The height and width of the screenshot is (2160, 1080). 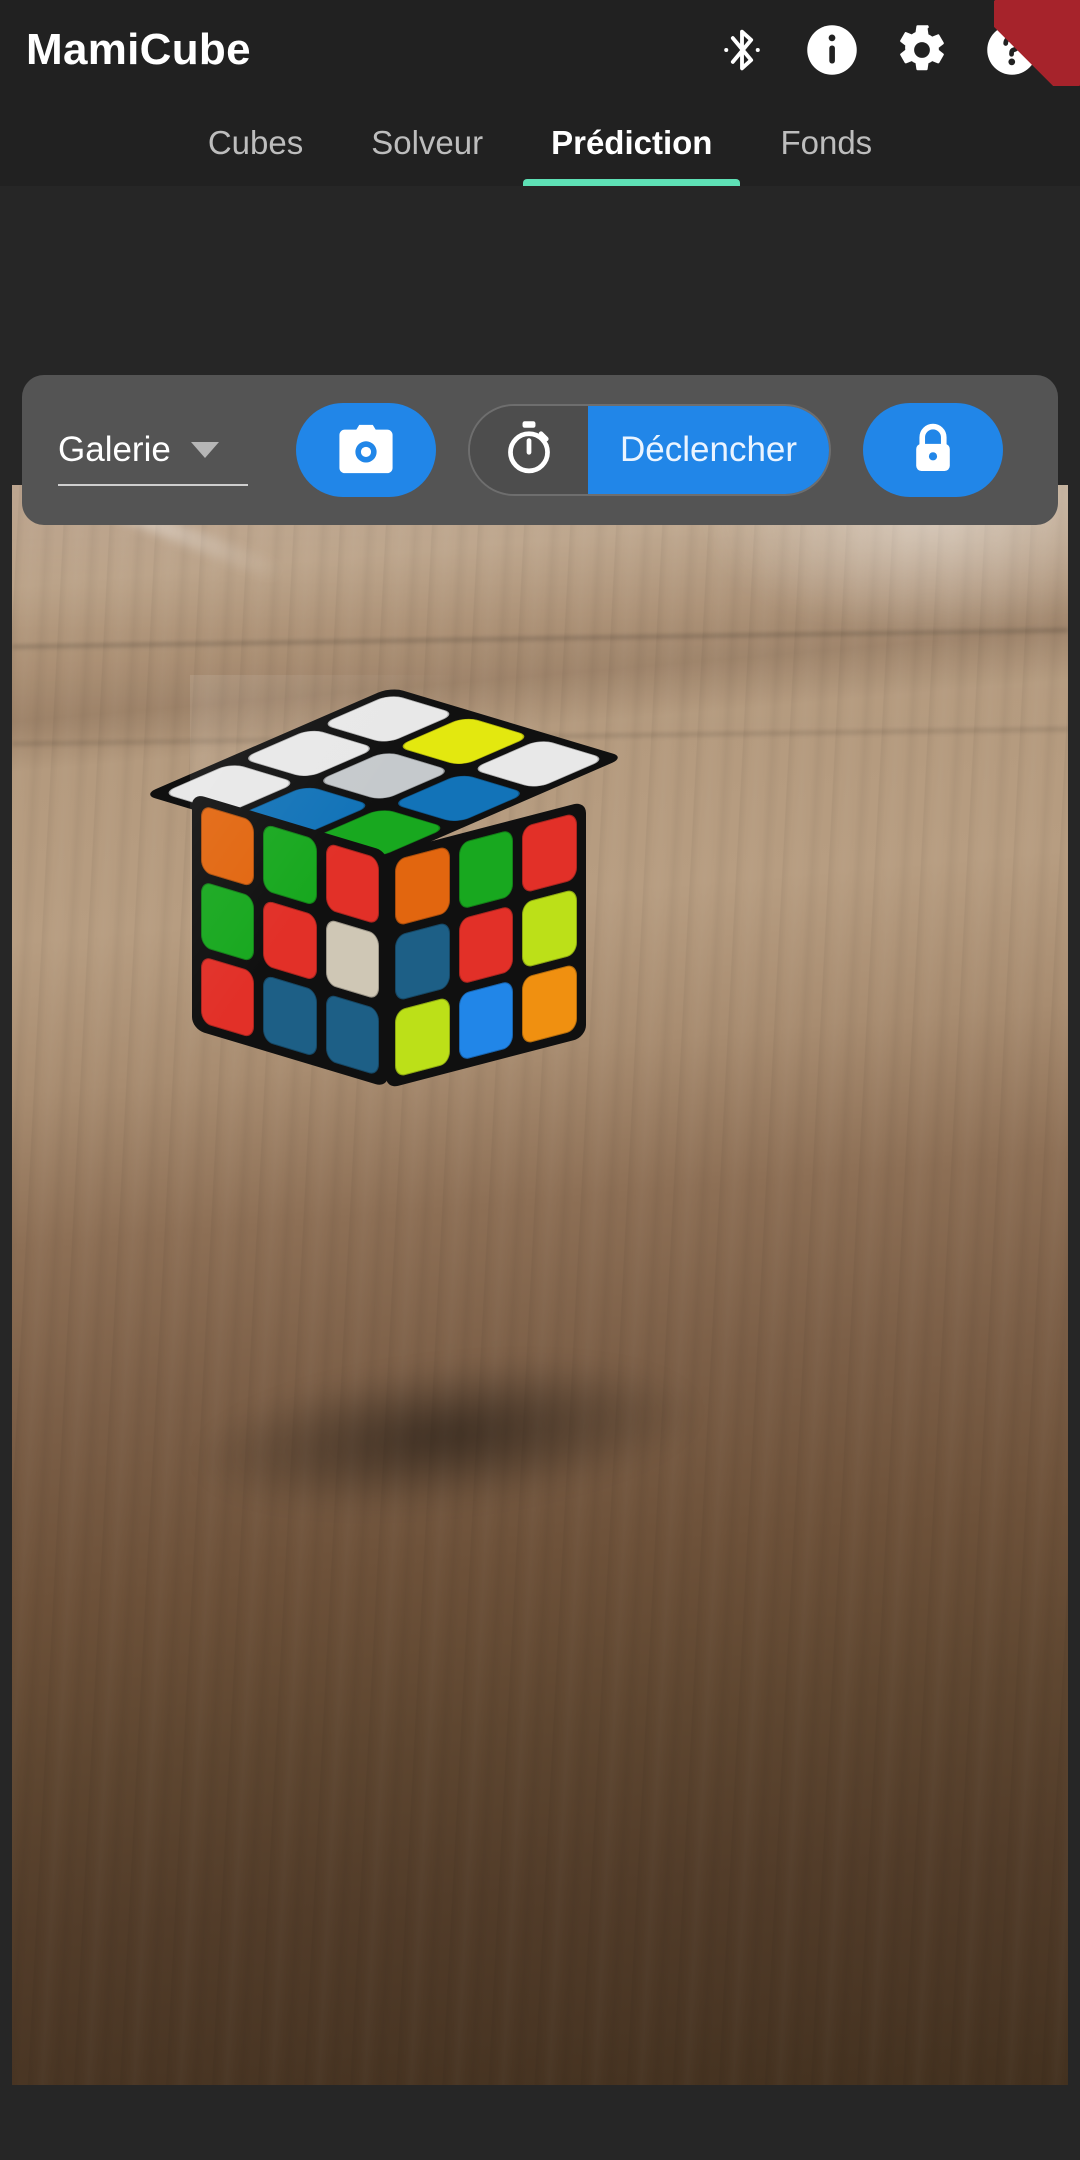 I want to click on rubiks-cube, so click(x=383, y=885).